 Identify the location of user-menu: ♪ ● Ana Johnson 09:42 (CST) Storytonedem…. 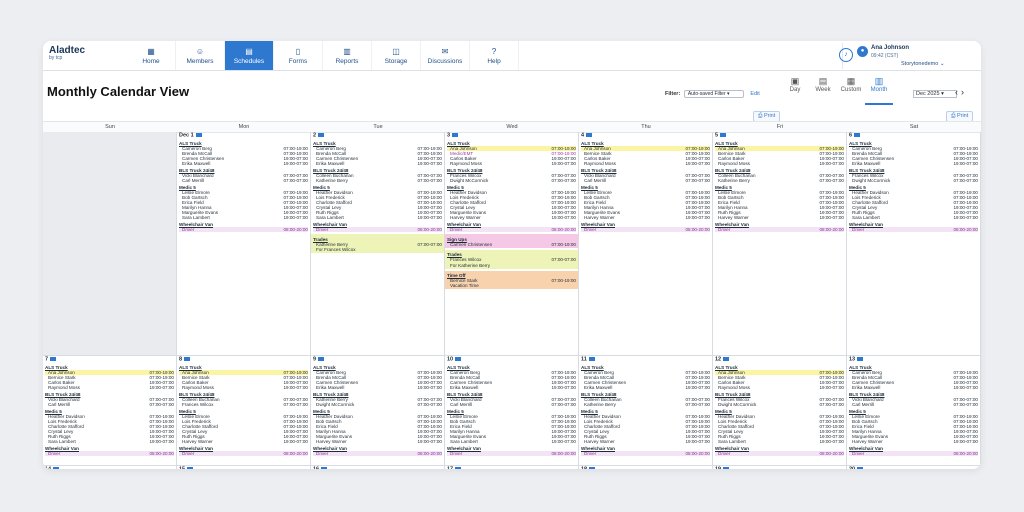
(906, 56).